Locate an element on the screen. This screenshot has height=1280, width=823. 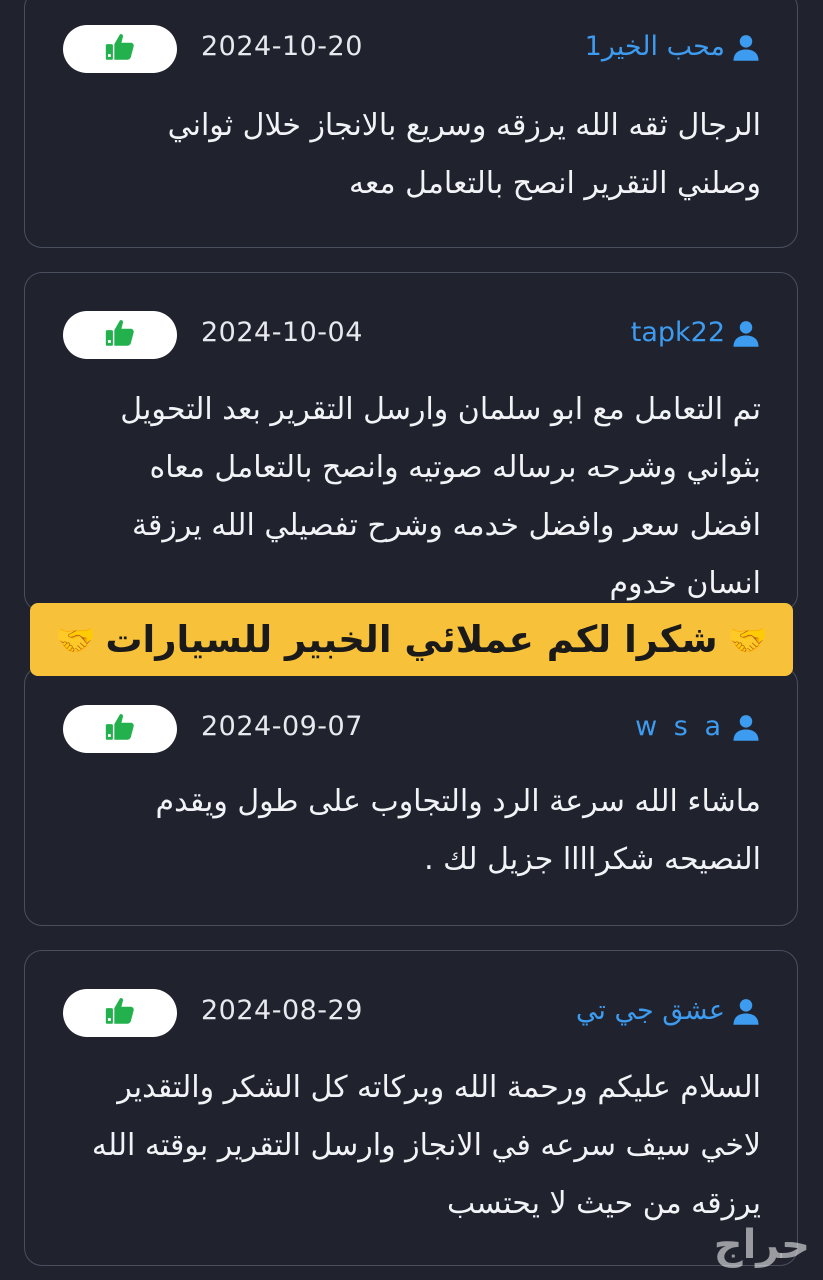
reviewer-name: محب الخير1 is located at coordinates (654, 46).